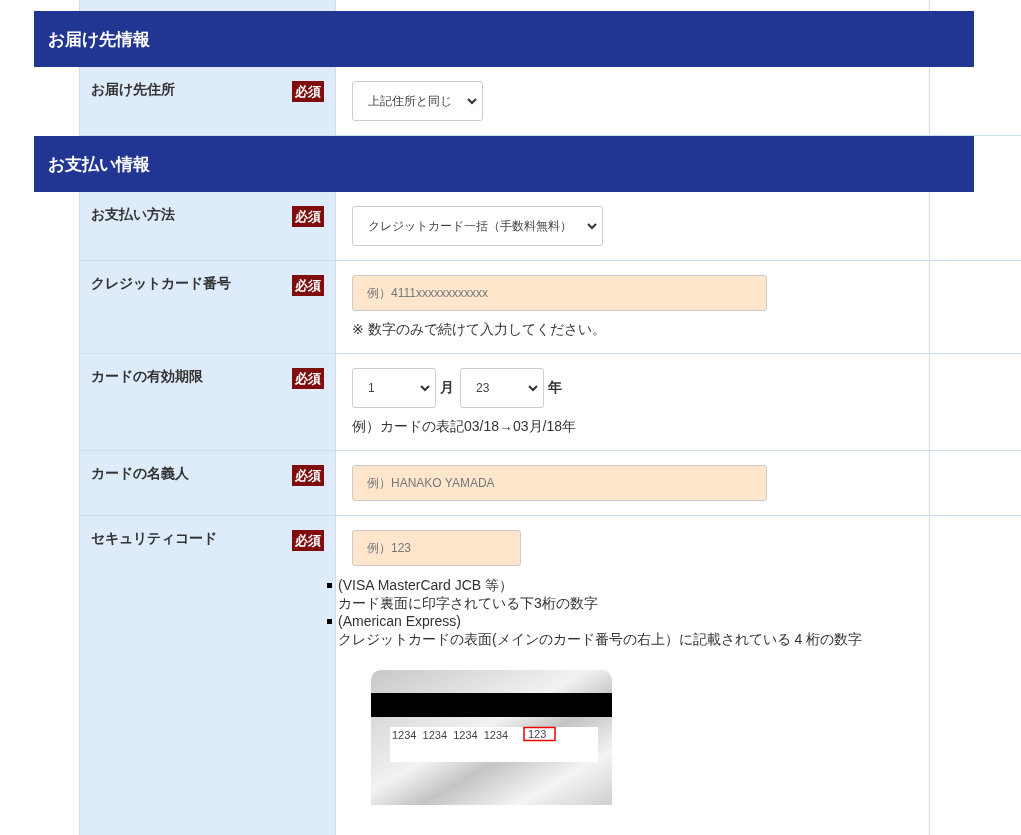 Image resolution: width=1021 pixels, height=835 pixels. I want to click on security-code-text: 123, so click(537, 734).